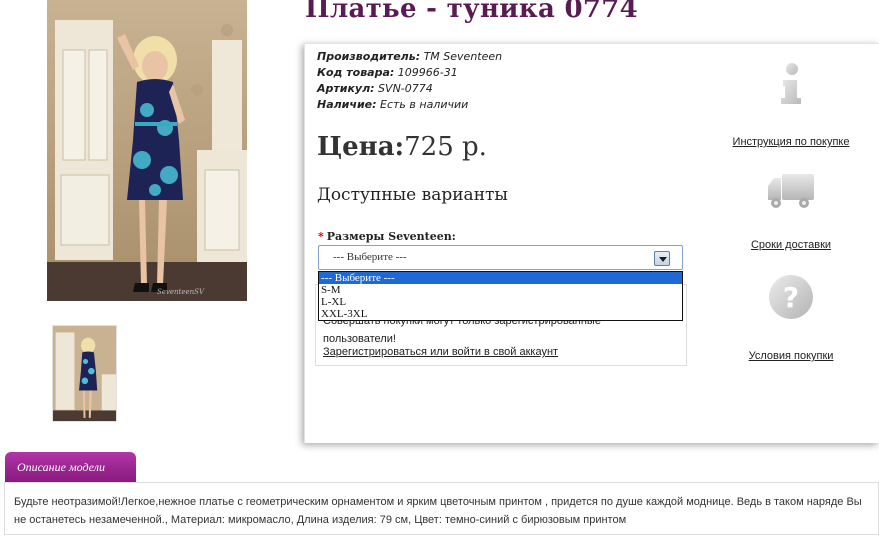 Image resolution: width=879 pixels, height=555 pixels. I want to click on size-option-xxl-3xl: XXL-3XL, so click(500, 314).